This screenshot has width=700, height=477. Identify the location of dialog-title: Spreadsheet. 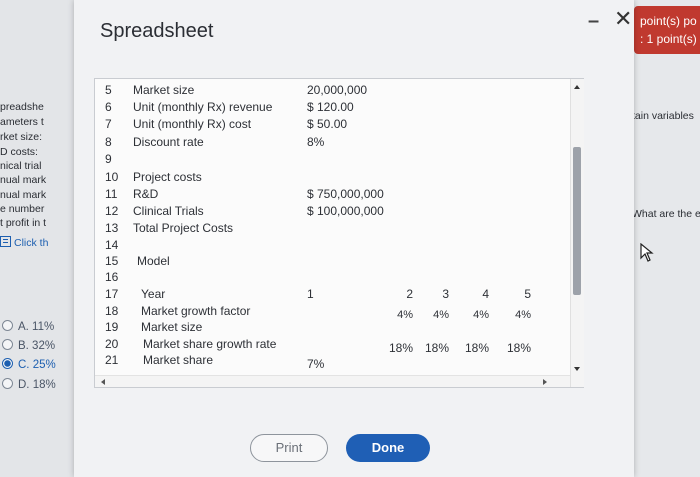
(157, 31).